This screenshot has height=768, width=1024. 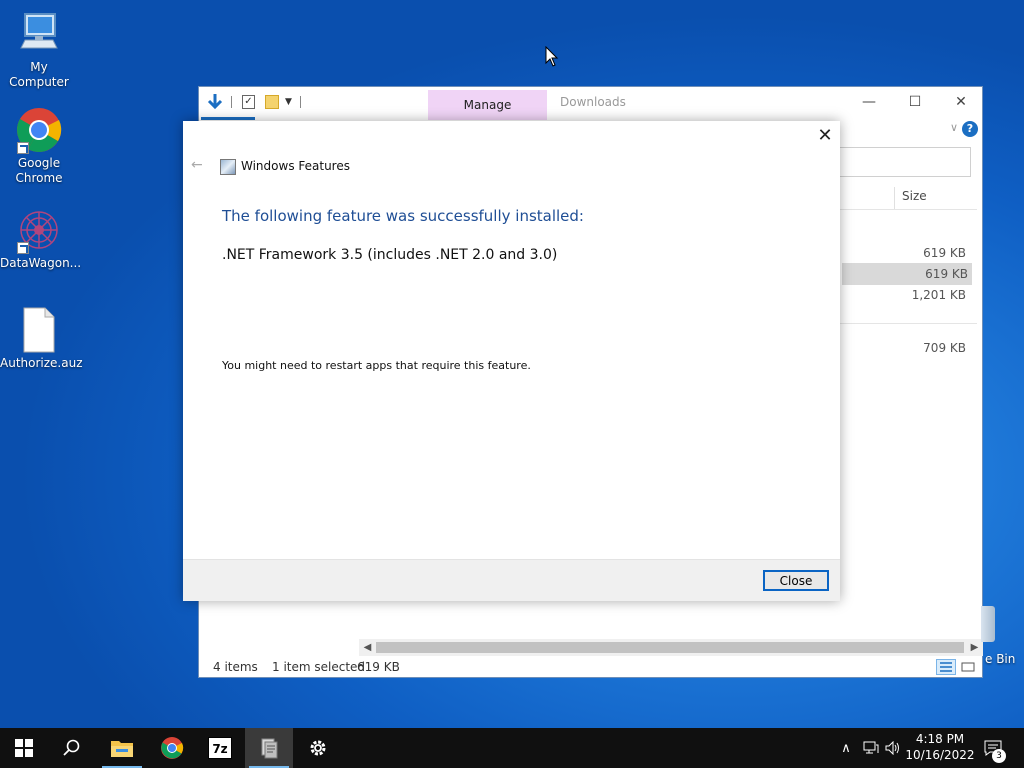 What do you see at coordinates (825, 136) in the screenshot?
I see `dialog-close-icon: ✕` at bounding box center [825, 136].